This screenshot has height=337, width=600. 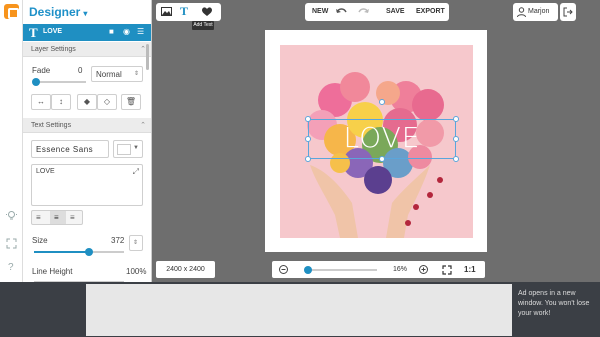 I want to click on align-left-icon: ≡, so click(x=38, y=217).